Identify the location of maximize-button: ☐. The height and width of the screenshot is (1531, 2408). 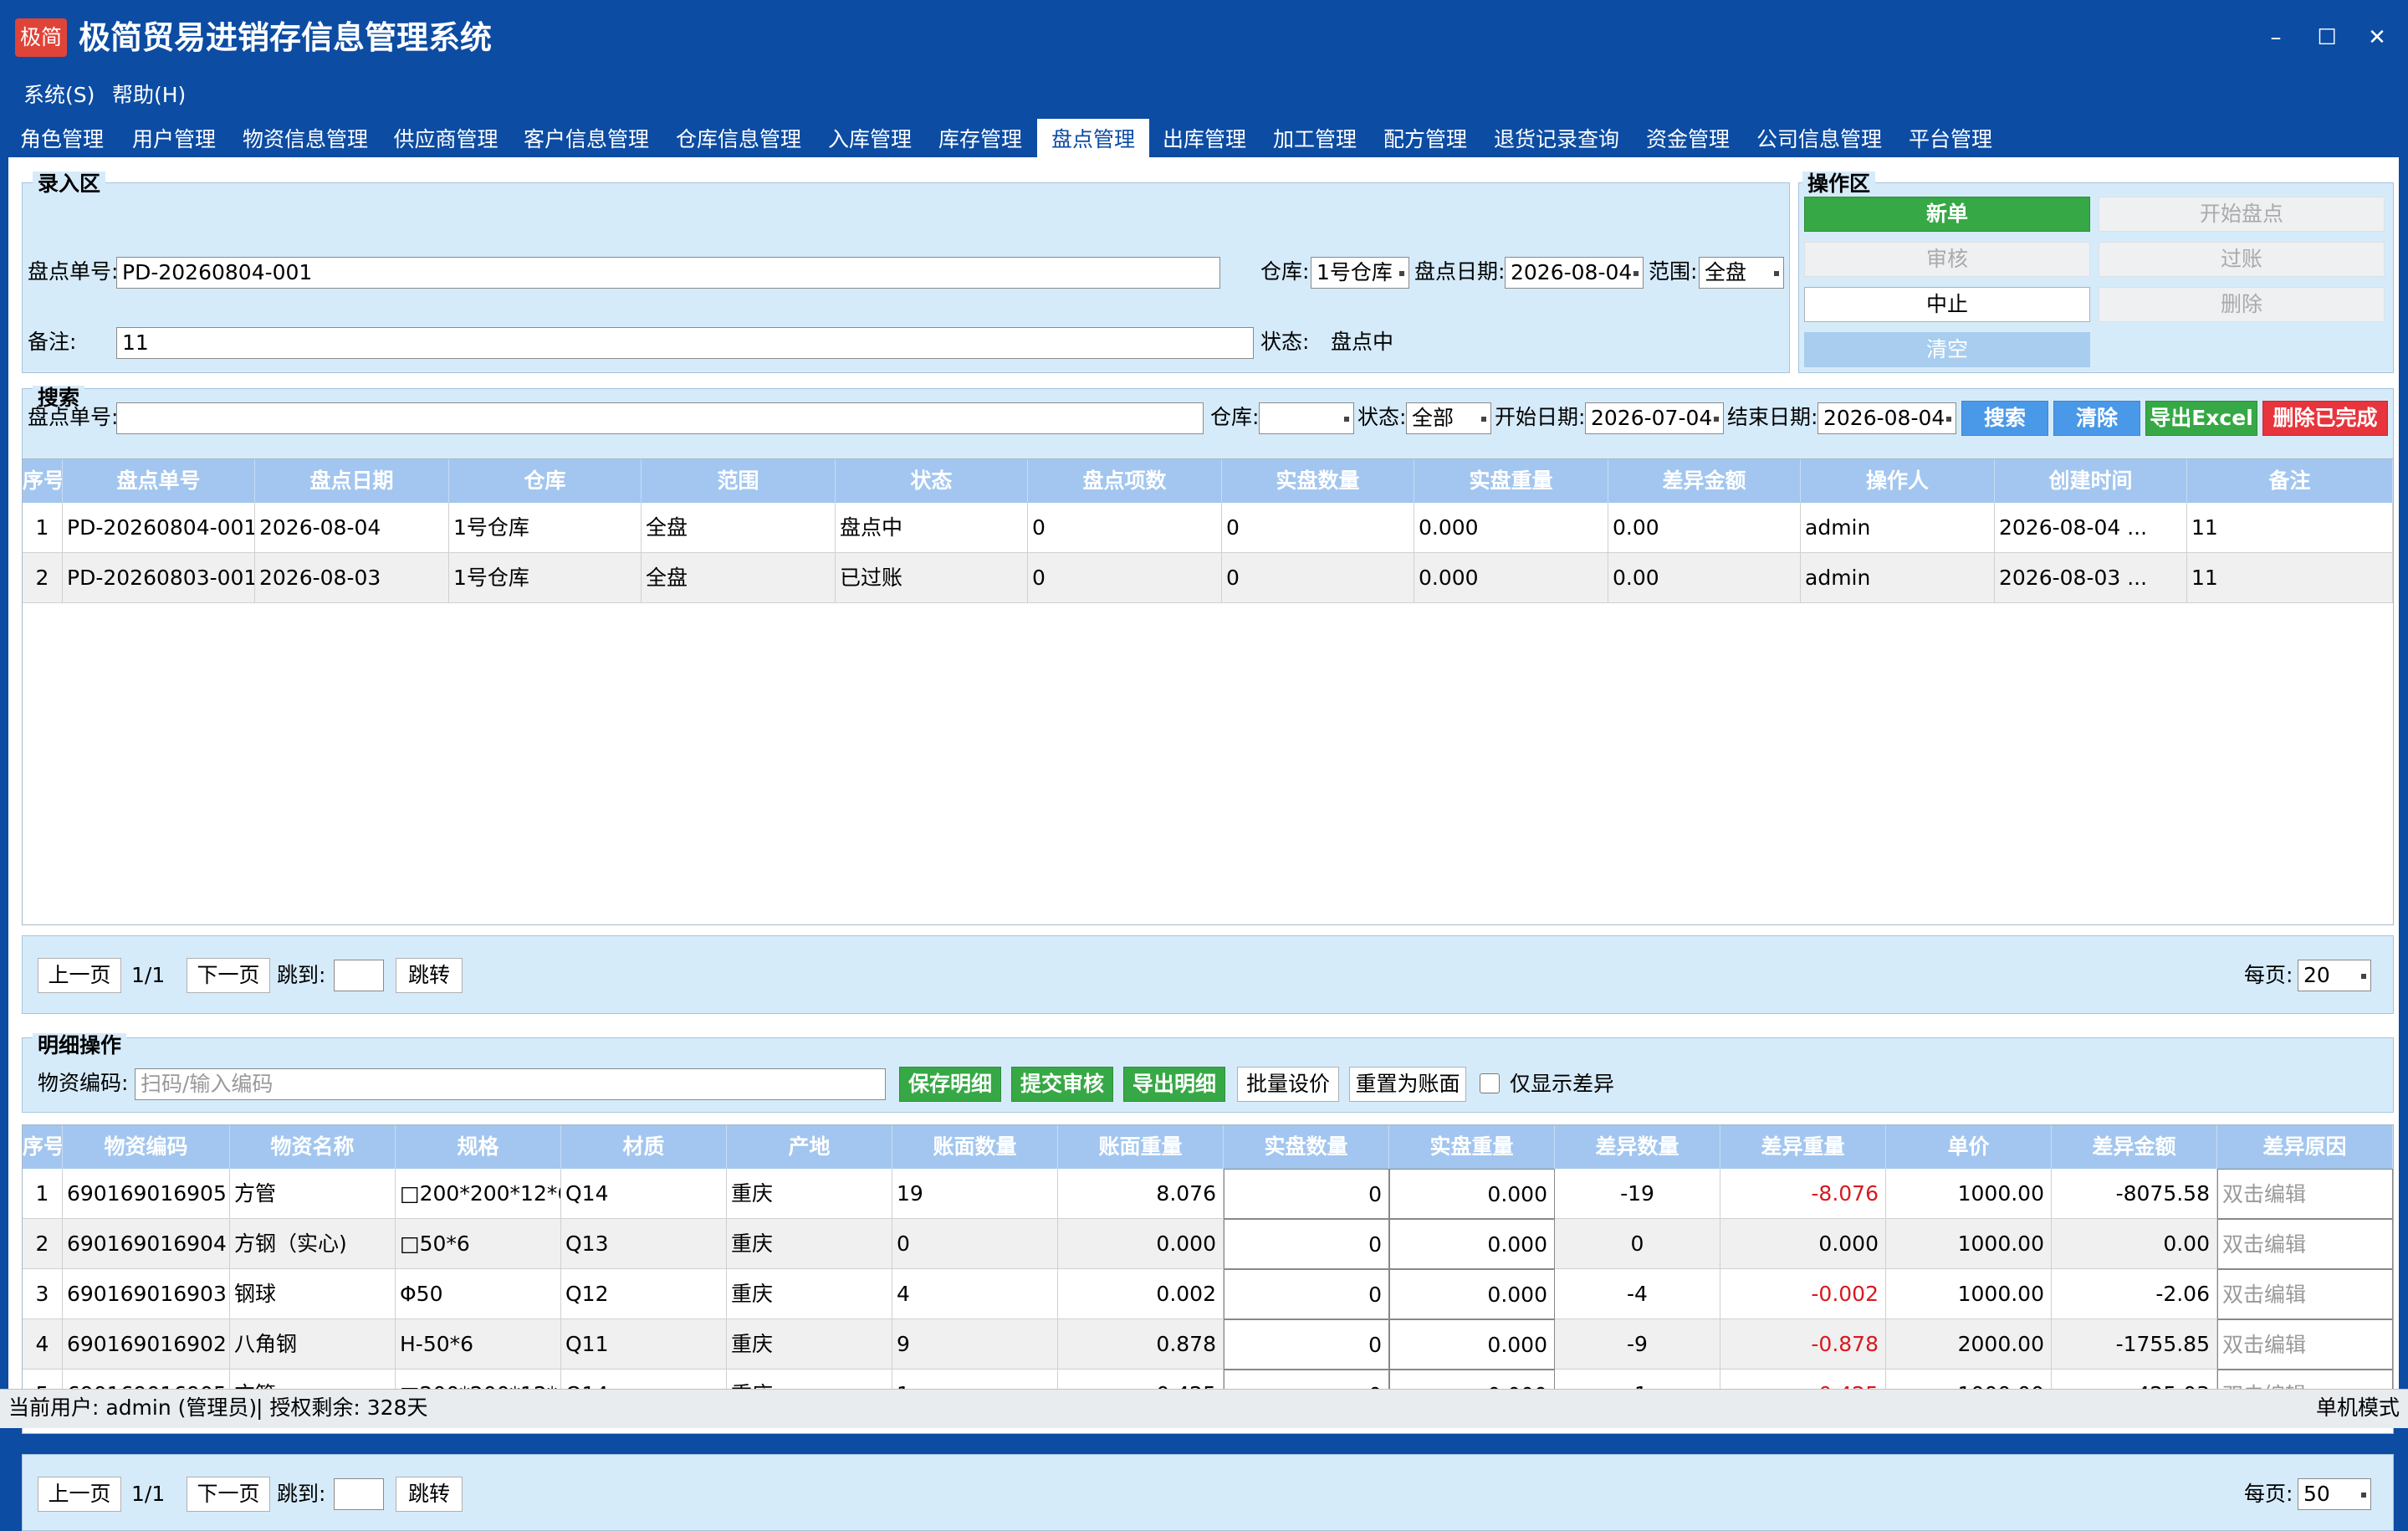
(2327, 37).